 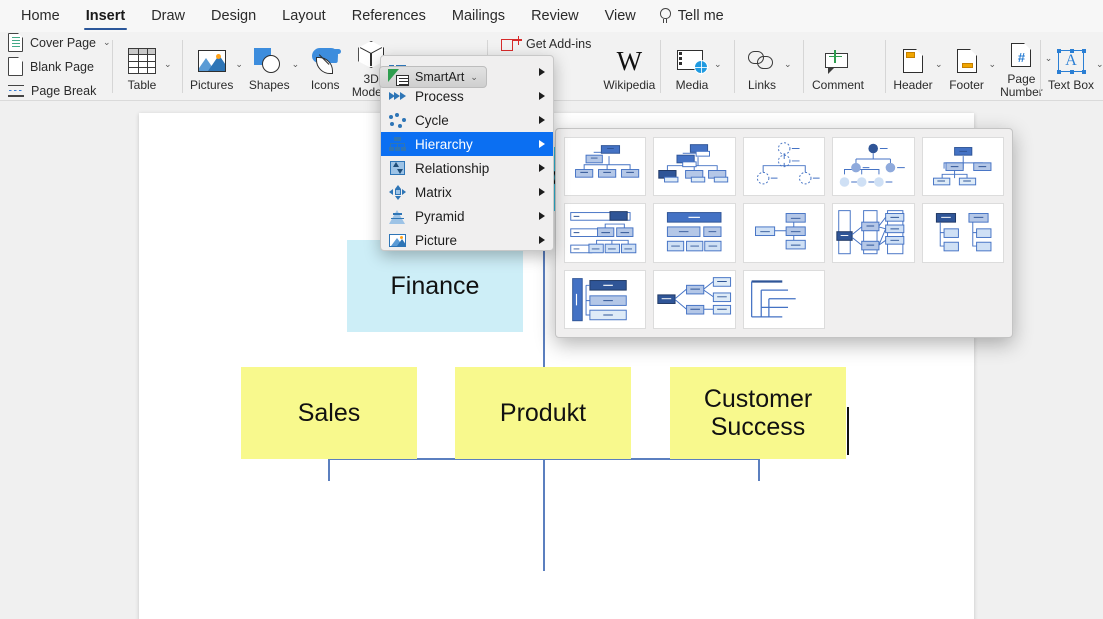 I want to click on 3d-models-label-line1: 3D, so click(x=371, y=78).